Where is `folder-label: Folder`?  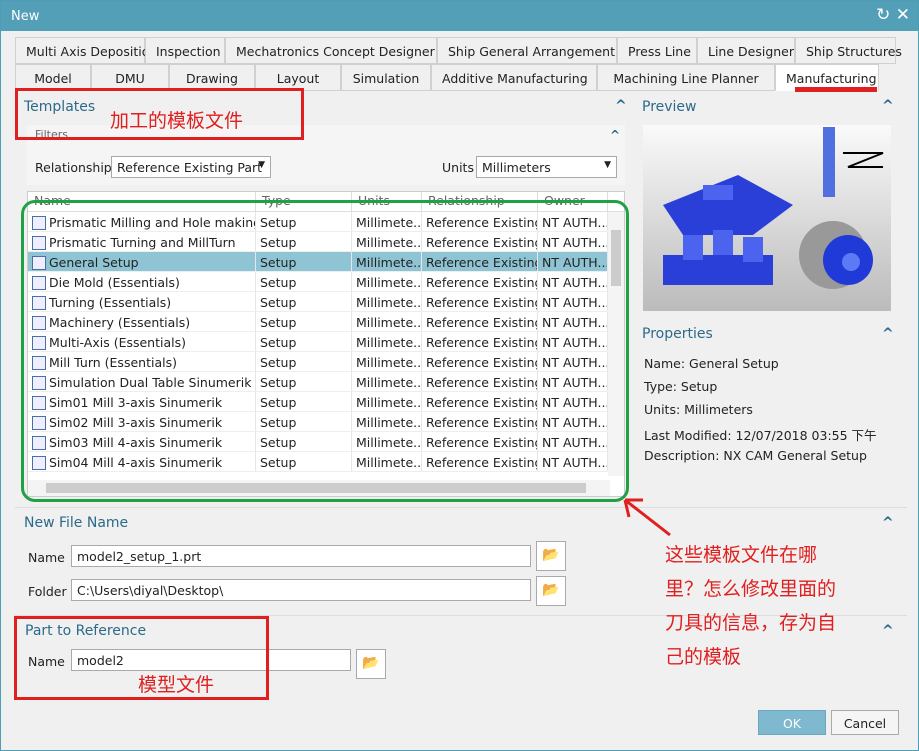 folder-label: Folder is located at coordinates (47, 591).